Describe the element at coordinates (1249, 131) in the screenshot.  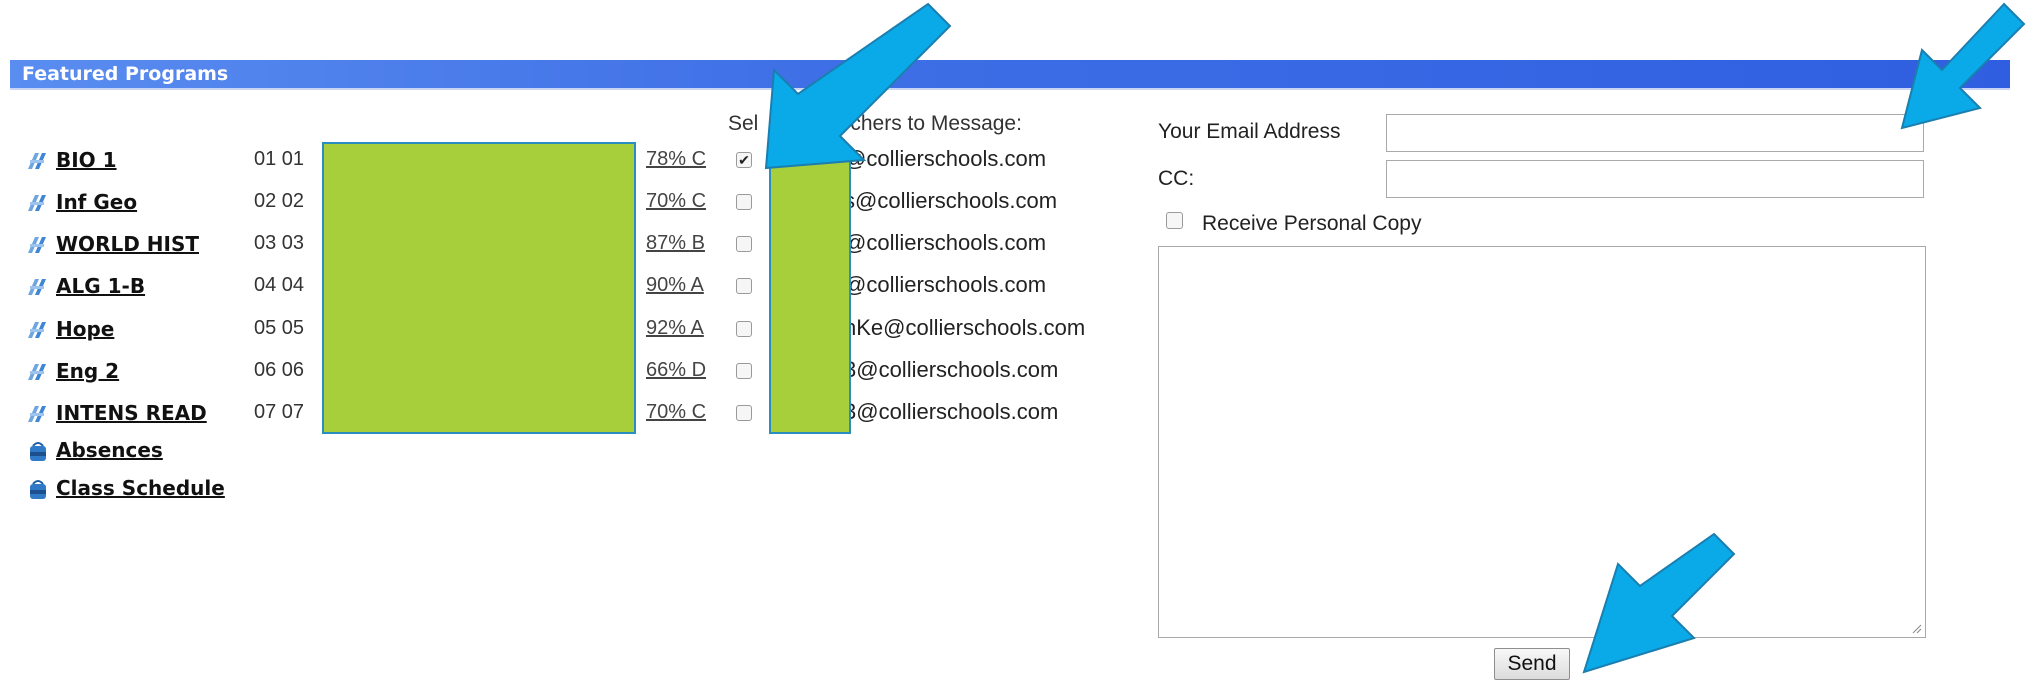
I see `email-label: Your Email Address` at that location.